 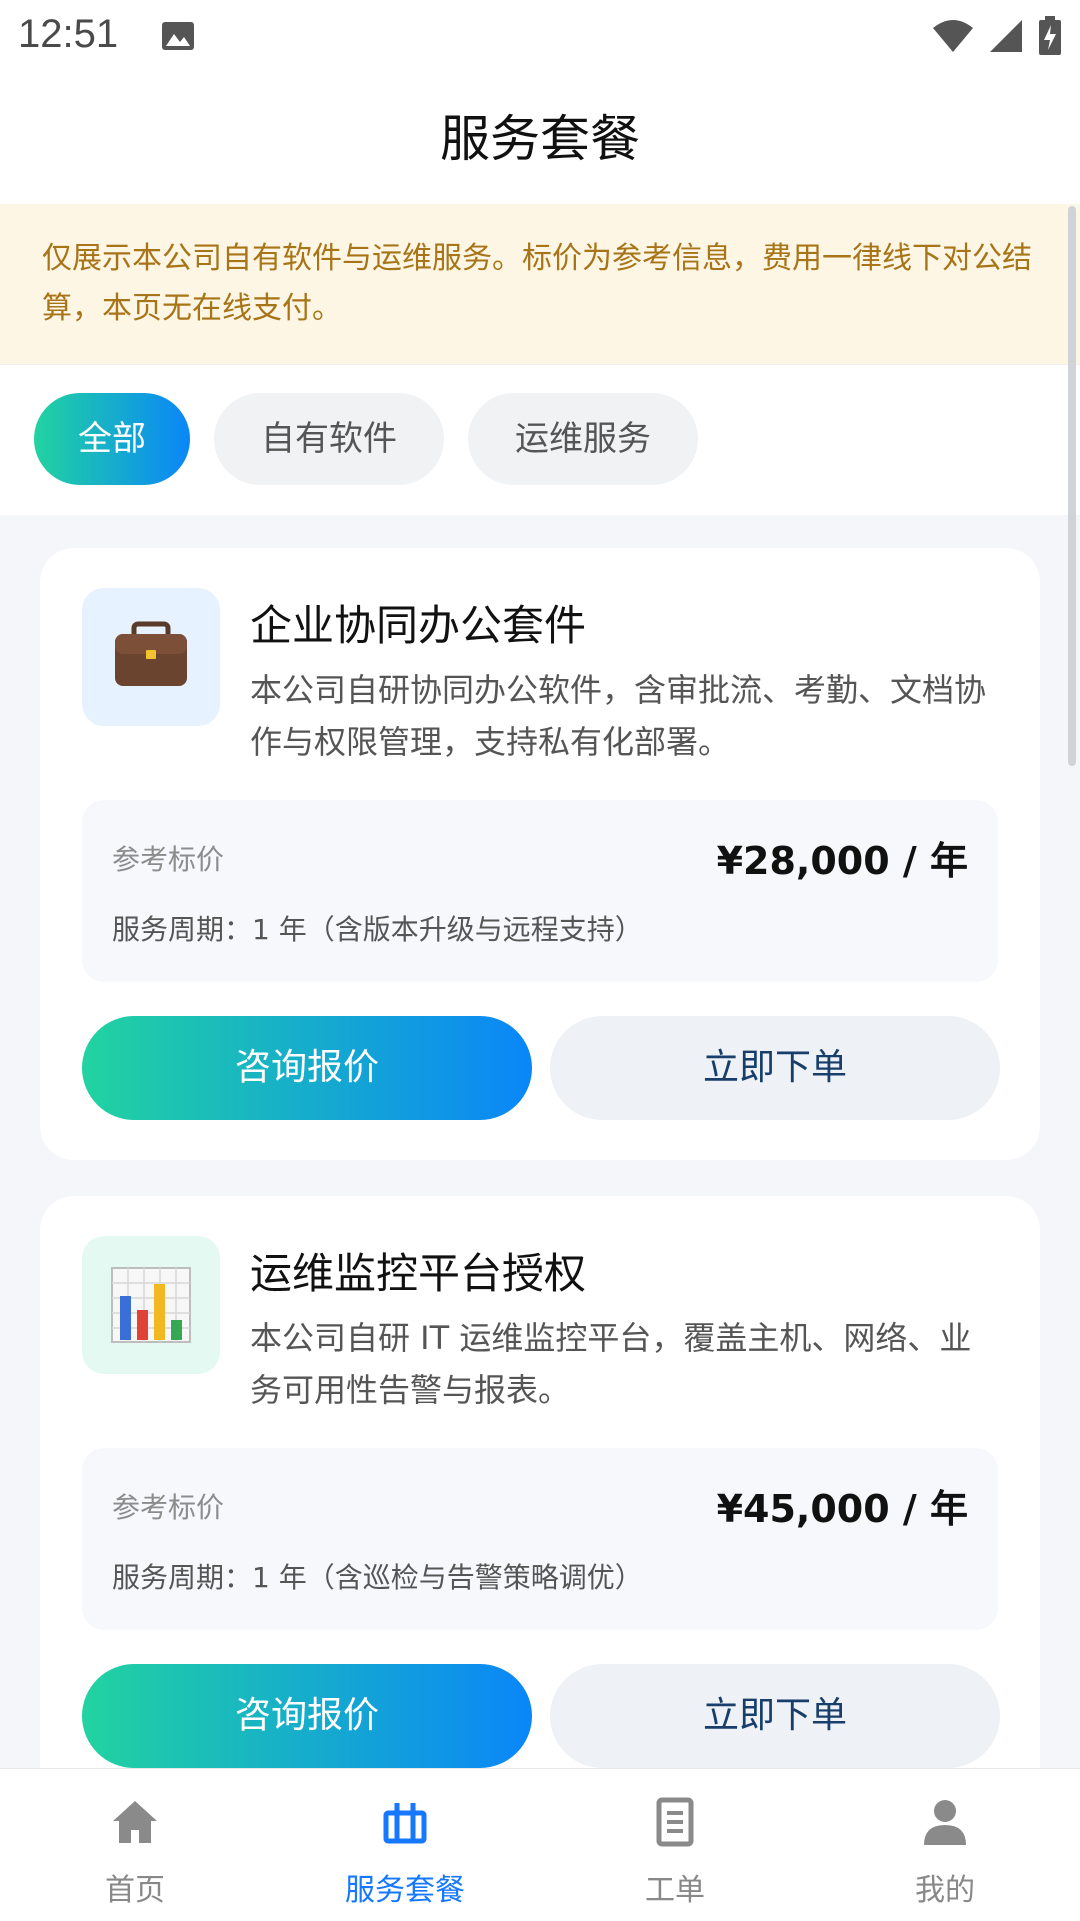 I want to click on signal-icon, so click(x=1006, y=36).